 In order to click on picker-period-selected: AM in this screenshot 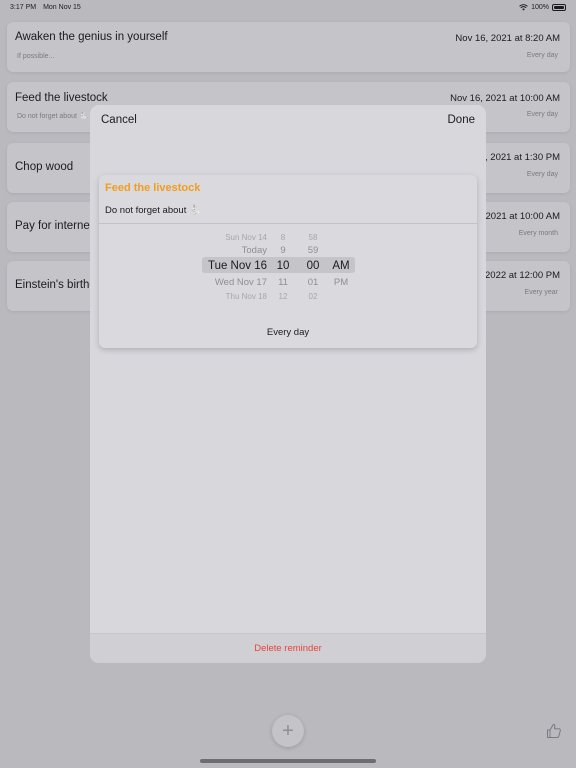, I will do `click(341, 266)`.